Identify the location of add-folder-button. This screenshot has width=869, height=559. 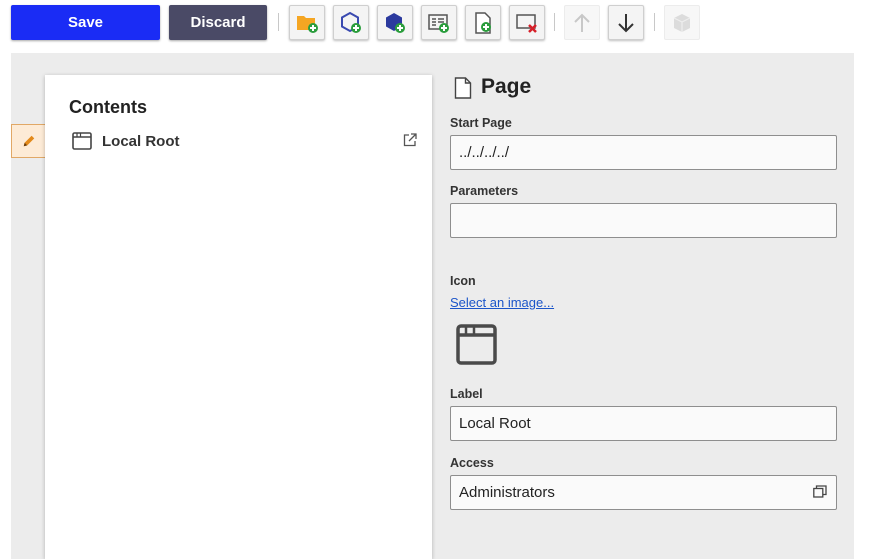
(307, 22).